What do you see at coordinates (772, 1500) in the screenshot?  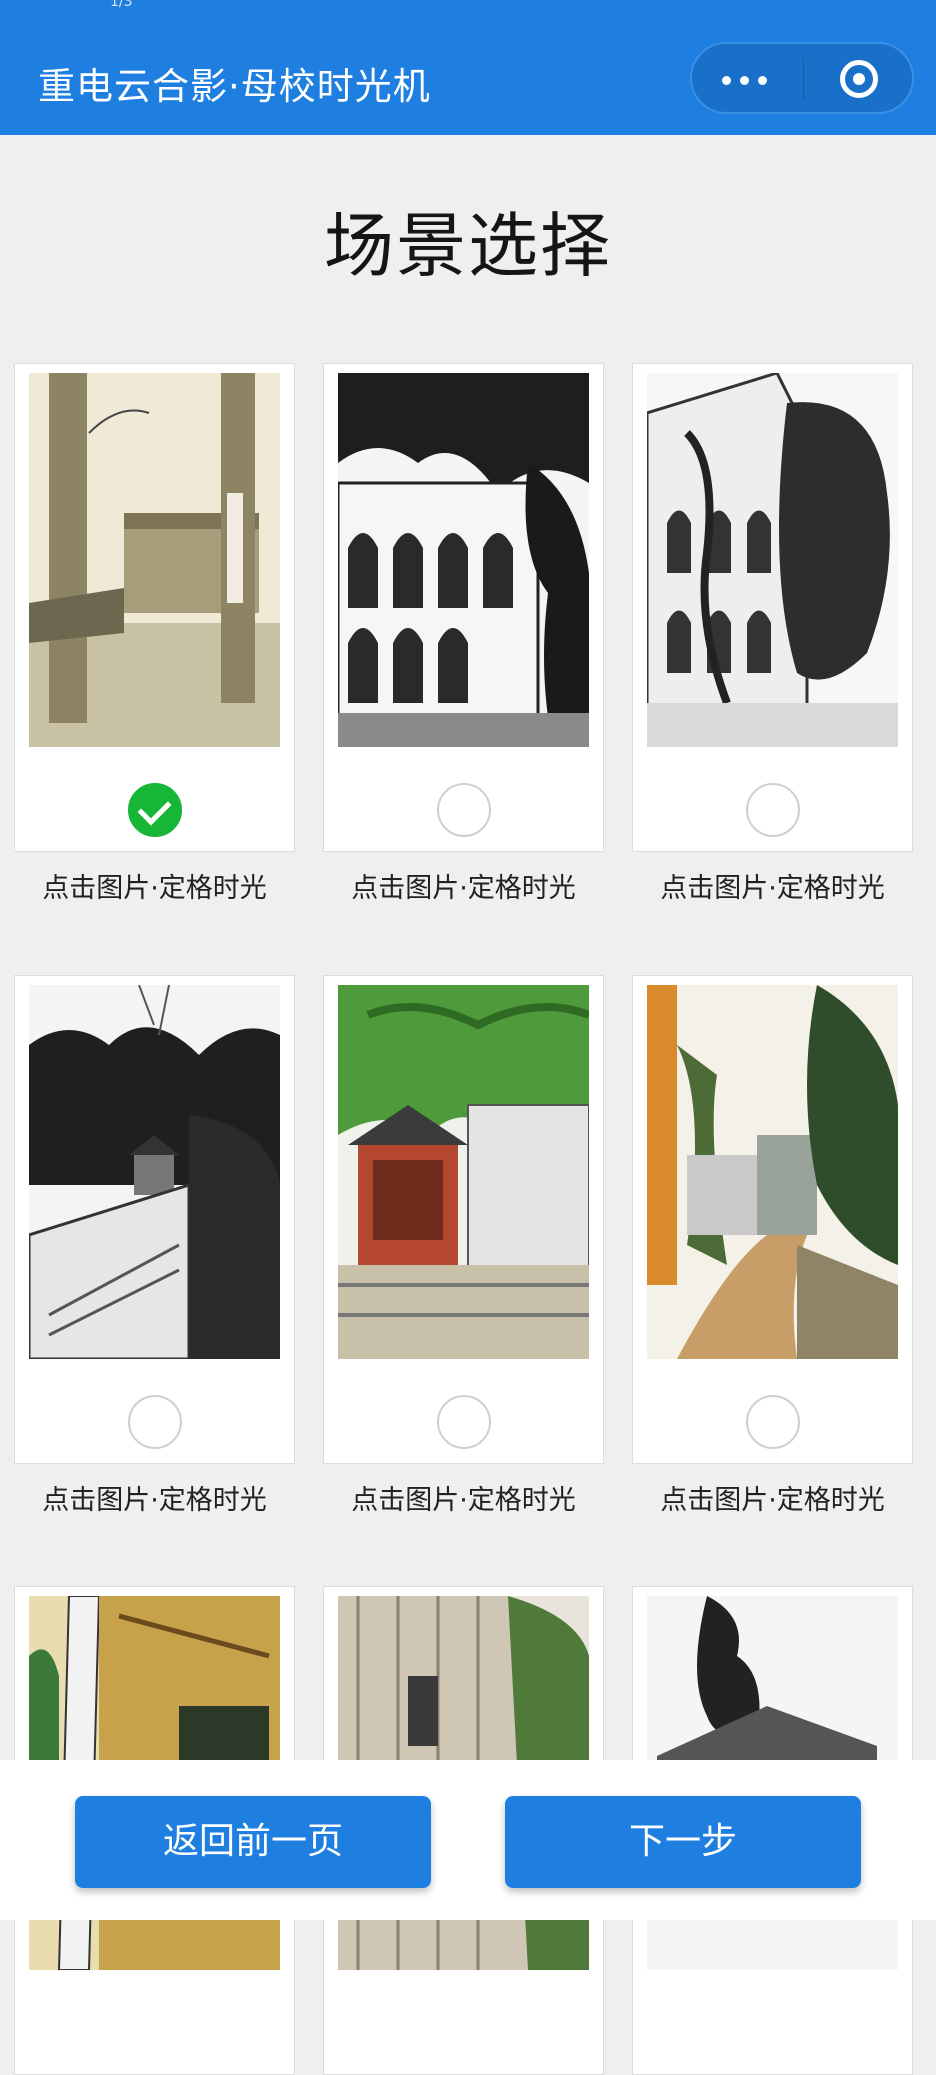 I see `scene-caption-6: 点击图片·定格时光` at bounding box center [772, 1500].